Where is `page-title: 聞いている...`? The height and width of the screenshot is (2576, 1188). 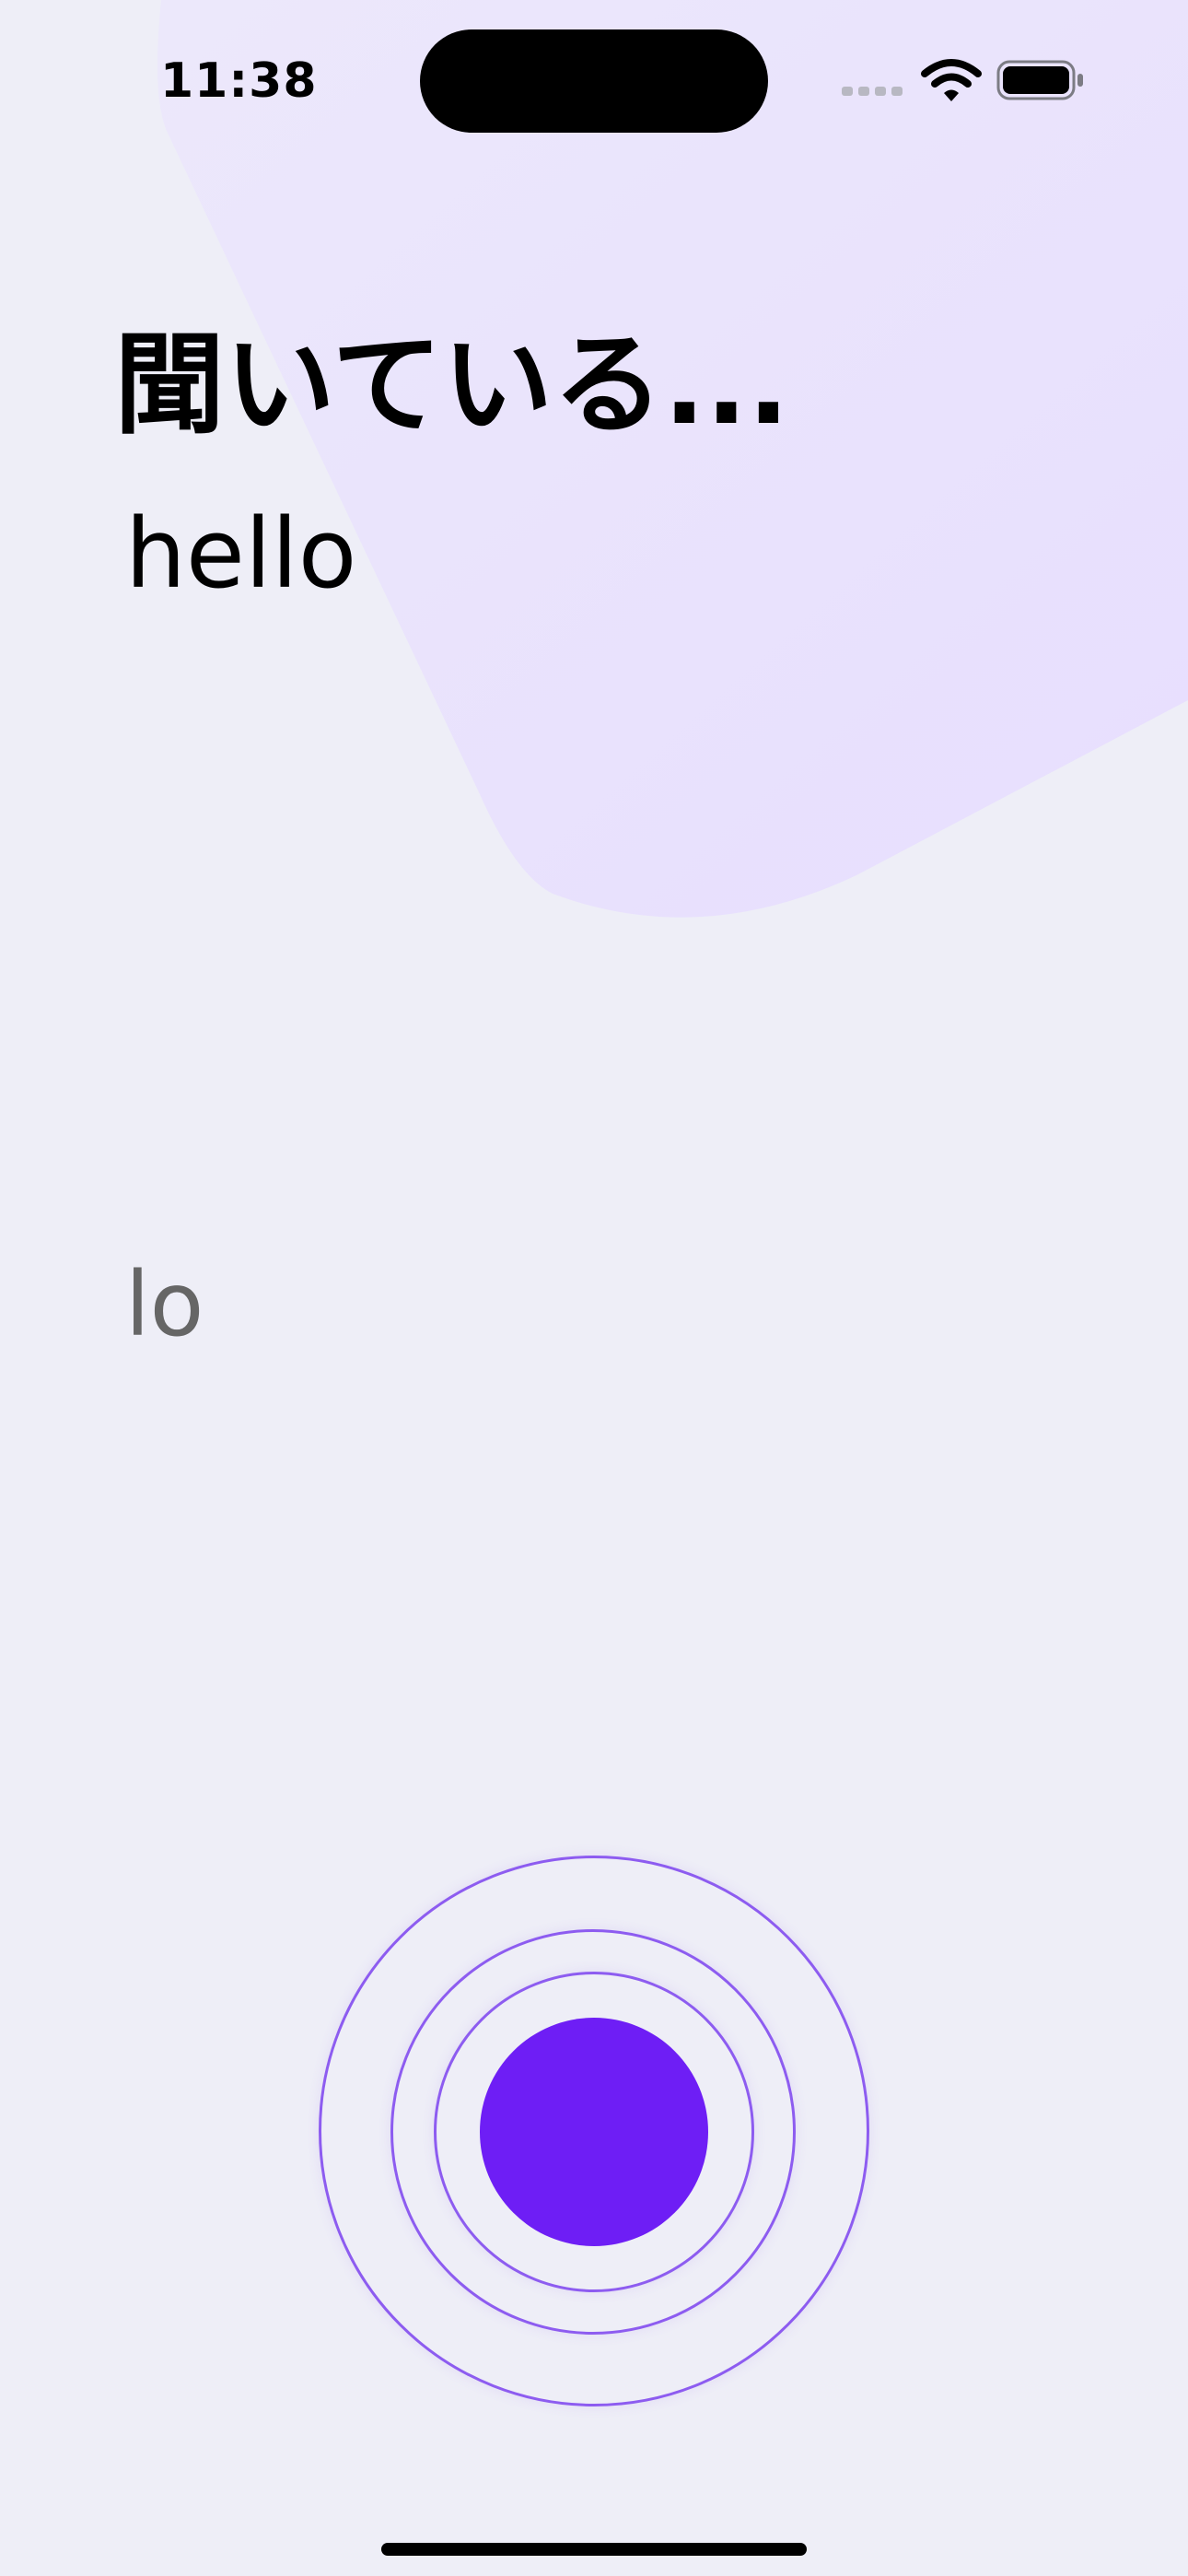
page-title: 聞いている... is located at coordinates (452, 386).